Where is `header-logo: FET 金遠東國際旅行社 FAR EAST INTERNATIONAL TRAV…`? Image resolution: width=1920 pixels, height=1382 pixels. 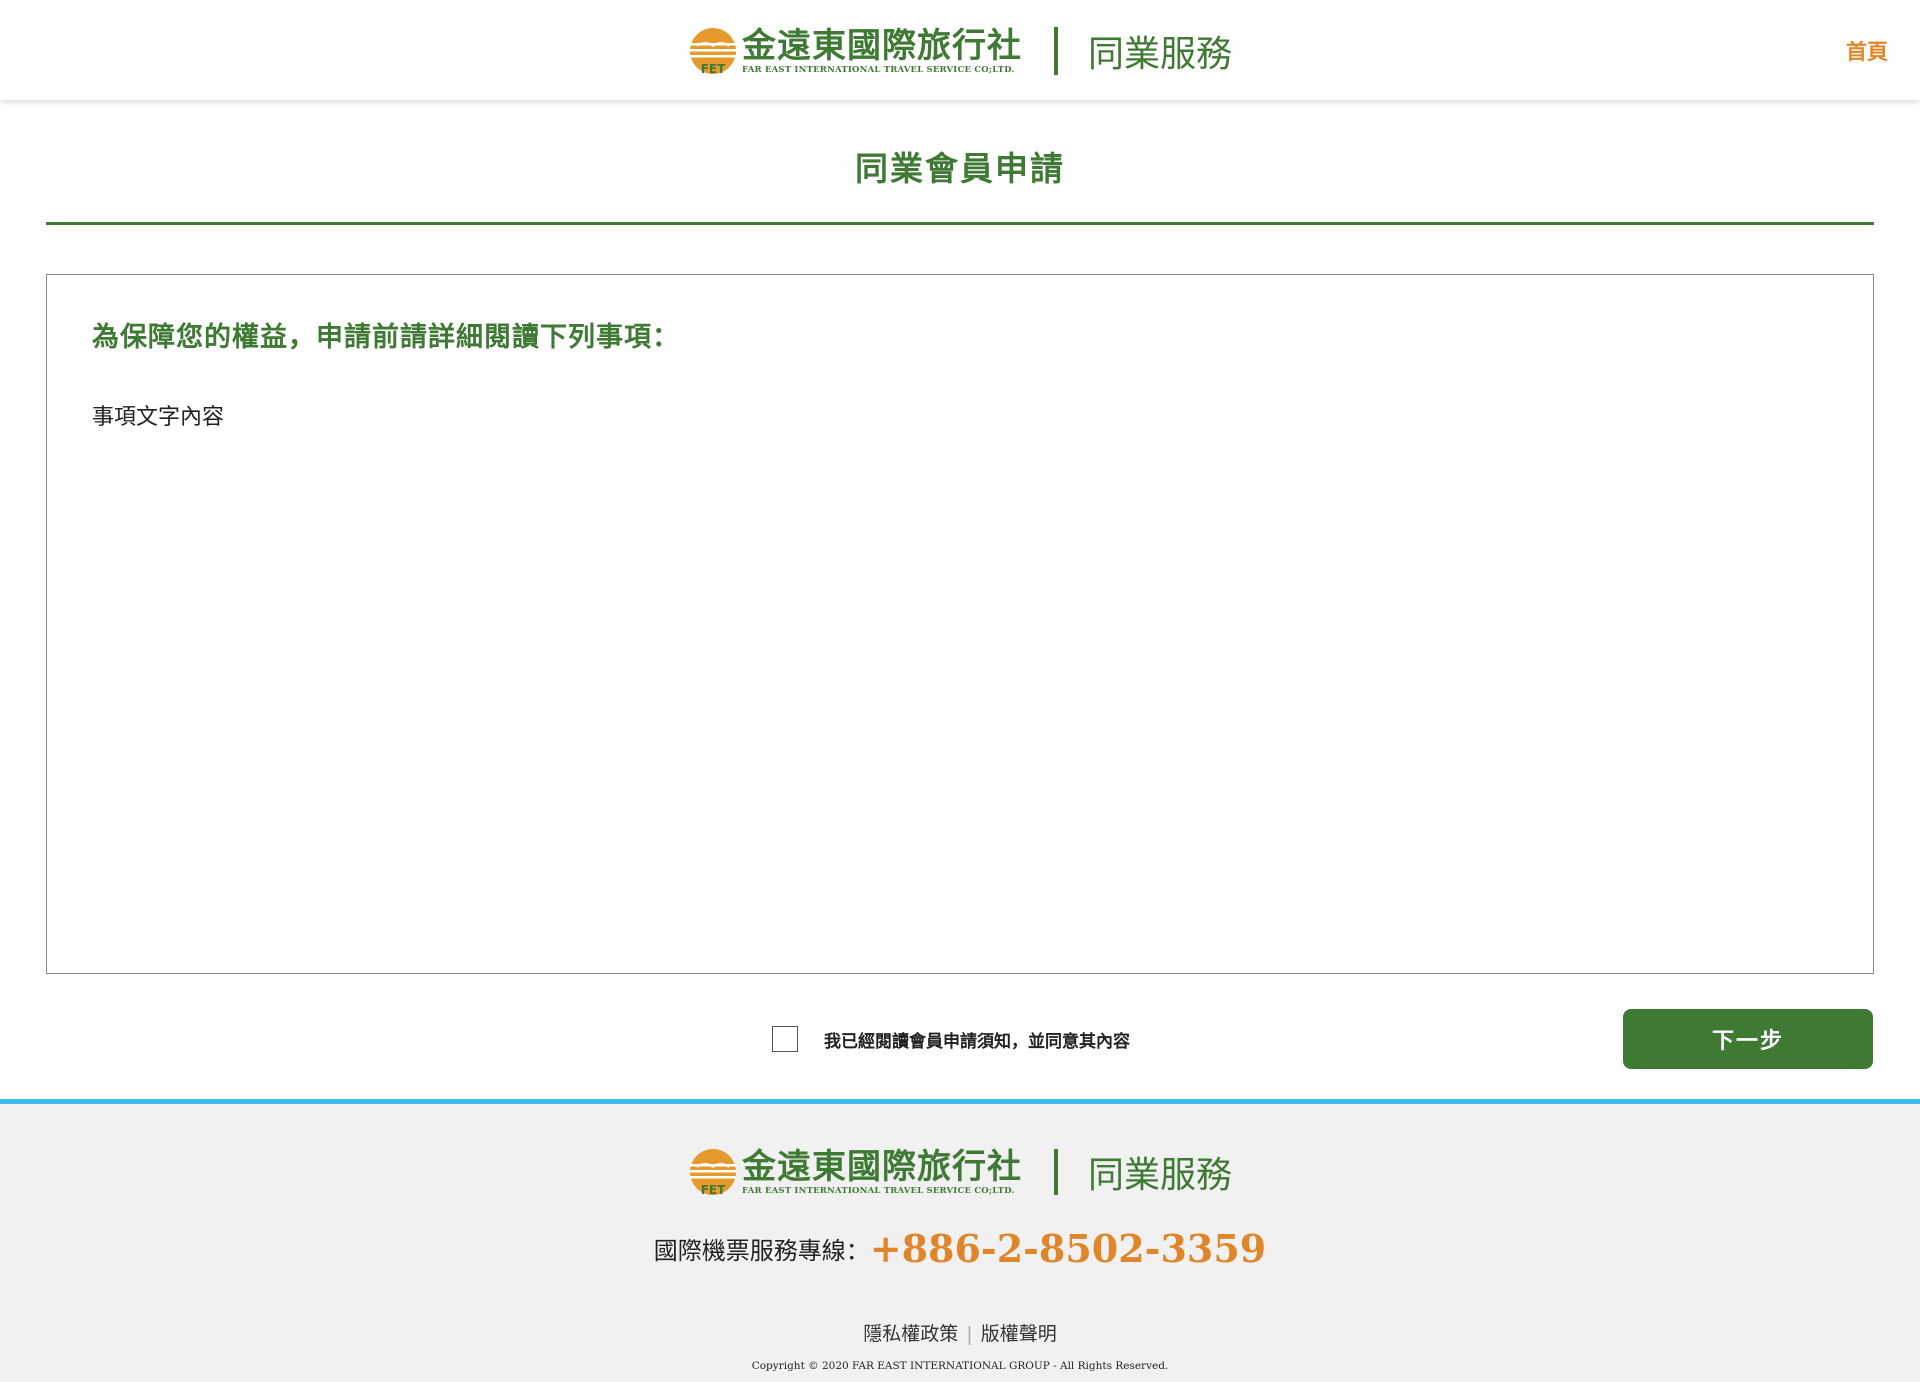 header-logo: FET 金遠東國際旅行社 FAR EAST INTERNATIONAL TRAV… is located at coordinates (855, 51).